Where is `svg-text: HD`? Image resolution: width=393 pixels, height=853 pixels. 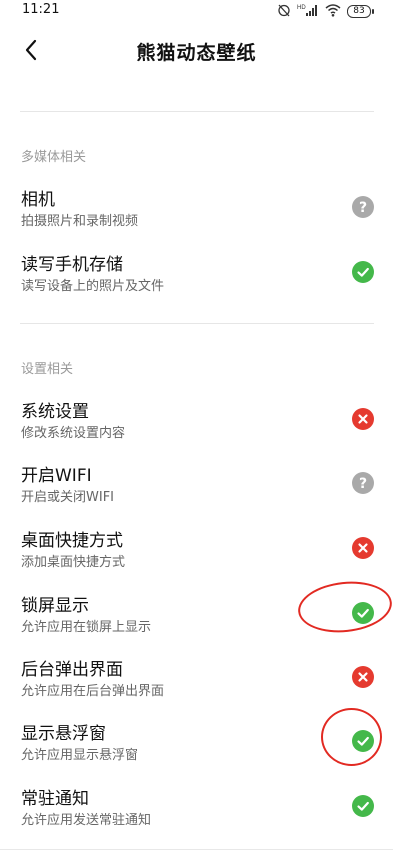 svg-text: HD is located at coordinates (301, 8).